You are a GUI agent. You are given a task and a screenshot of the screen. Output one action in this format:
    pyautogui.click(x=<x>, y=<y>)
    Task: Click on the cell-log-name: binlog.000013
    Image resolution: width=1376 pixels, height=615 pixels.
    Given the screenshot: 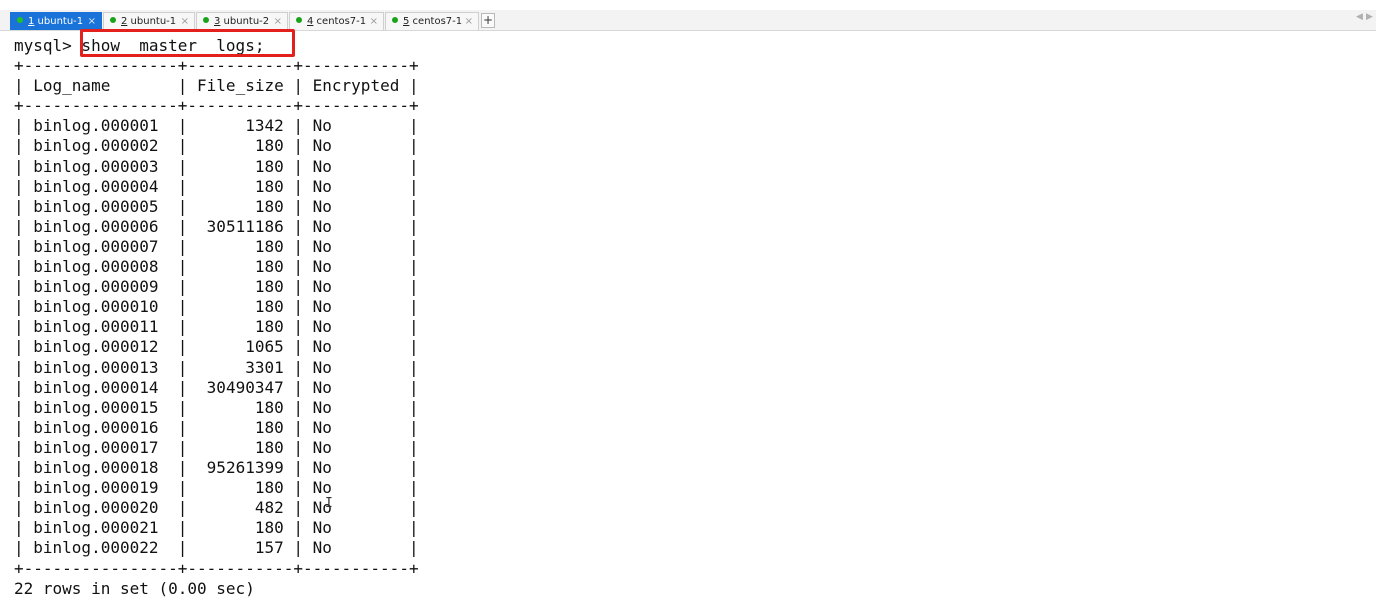 What is the action you would take?
    pyautogui.click(x=96, y=367)
    